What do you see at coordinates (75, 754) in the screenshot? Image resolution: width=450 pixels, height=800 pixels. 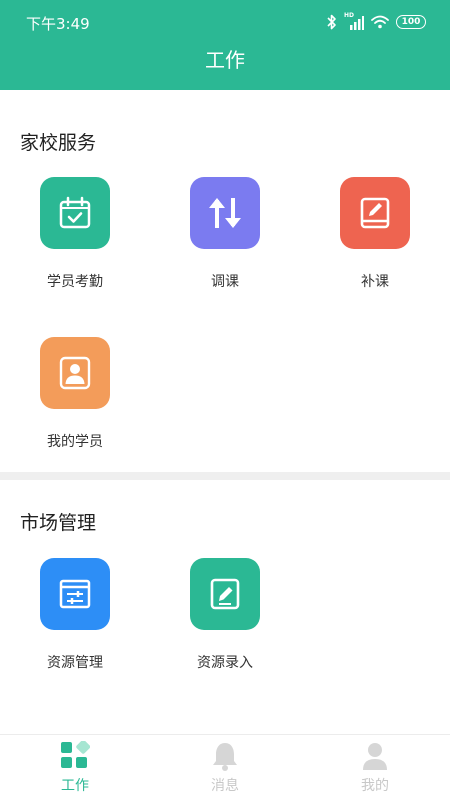 I see `grid-icon` at bounding box center [75, 754].